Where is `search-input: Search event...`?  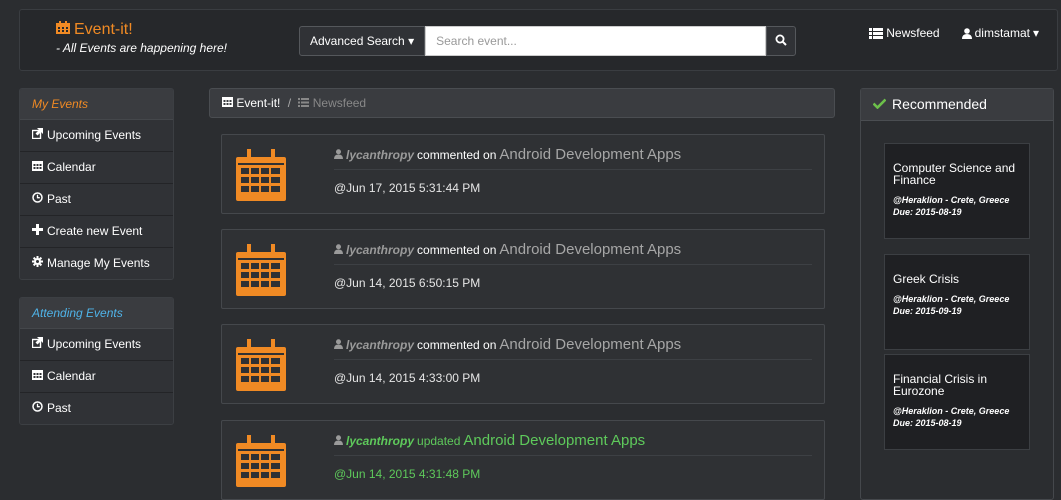 search-input: Search event... is located at coordinates (596, 41).